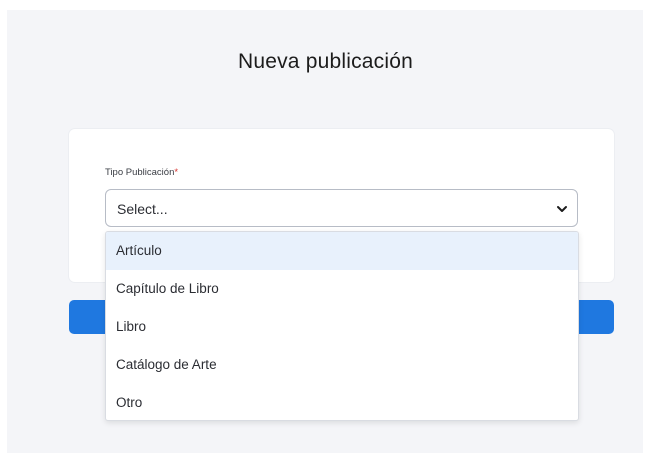  I want to click on dropdown-option-libro: Libro, so click(342, 327).